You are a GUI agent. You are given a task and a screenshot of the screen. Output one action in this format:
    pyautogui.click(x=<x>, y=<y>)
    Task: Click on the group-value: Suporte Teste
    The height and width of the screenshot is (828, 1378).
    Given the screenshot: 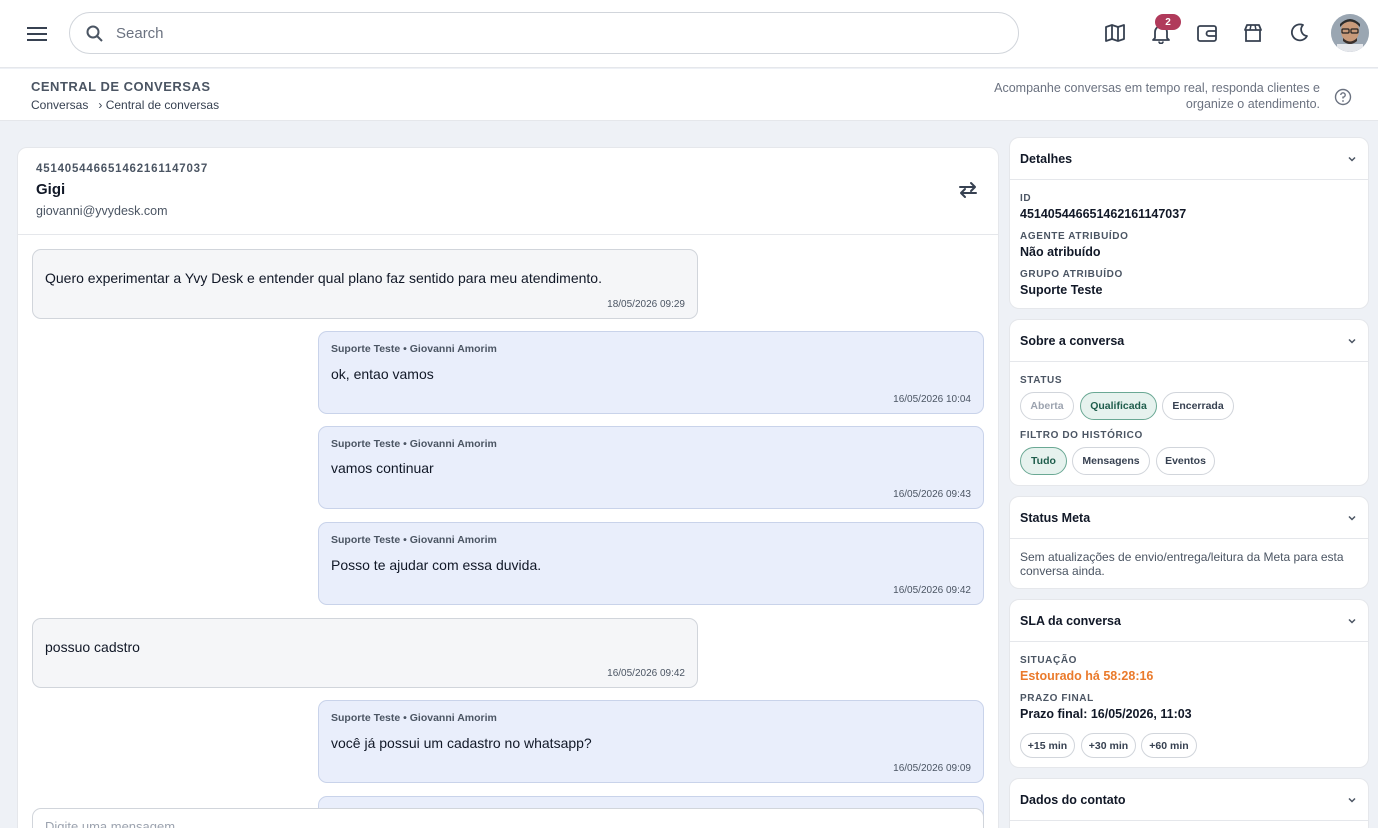 What is the action you would take?
    pyautogui.click(x=1061, y=290)
    